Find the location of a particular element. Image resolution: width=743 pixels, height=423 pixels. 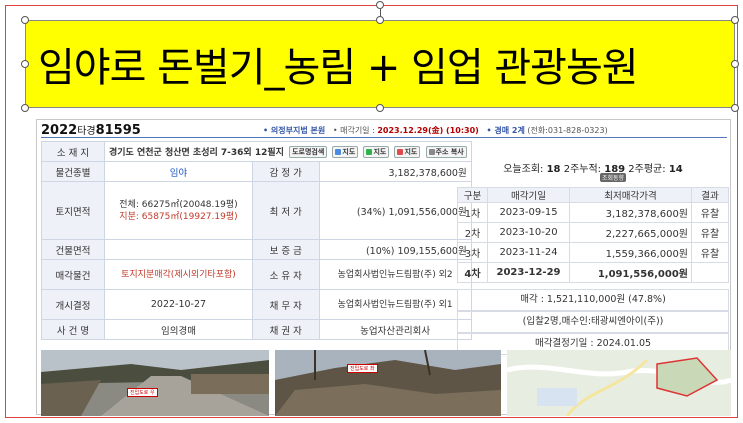

min-price-value: (34%) 1,091,556,000원 is located at coordinates (395, 210).